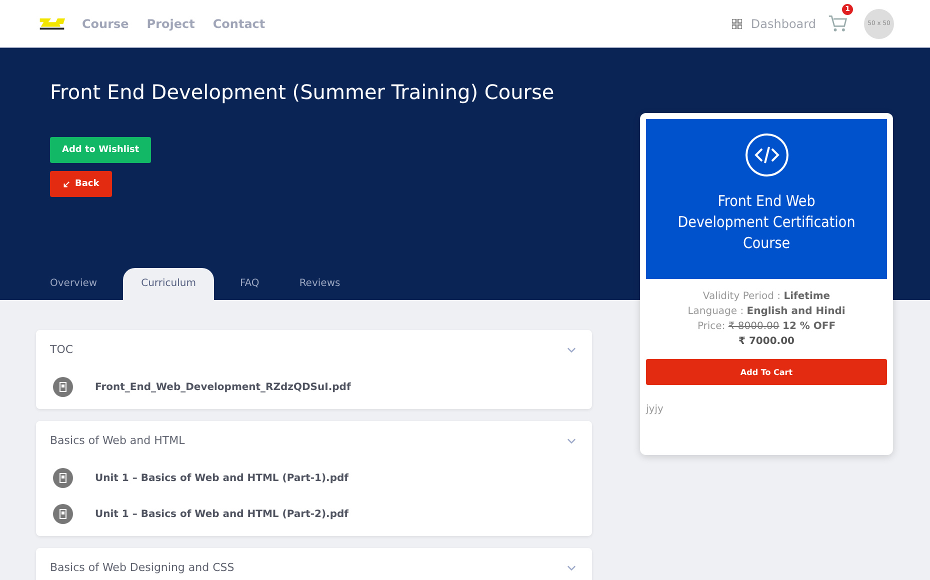 The image size is (930, 580). What do you see at coordinates (838, 23) in the screenshot?
I see `cart-icon` at bounding box center [838, 23].